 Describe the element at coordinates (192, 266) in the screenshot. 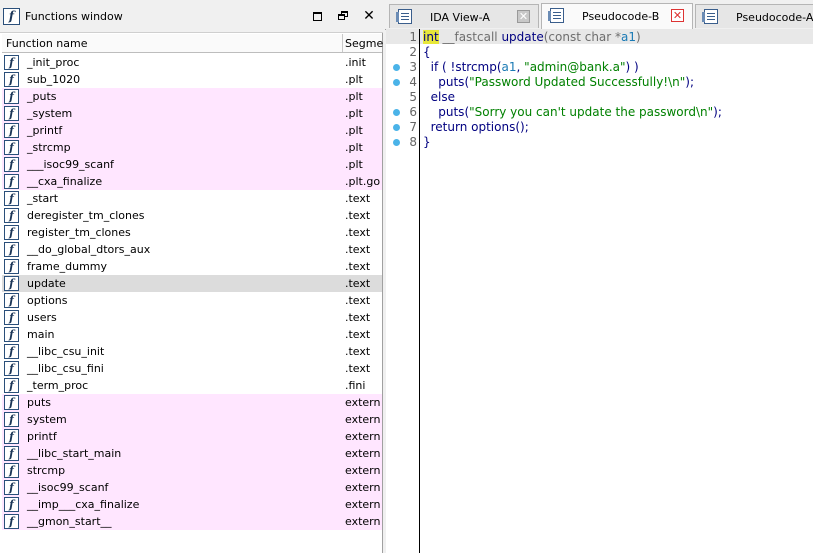

I see `function-row: f frame_dummy .text` at that location.